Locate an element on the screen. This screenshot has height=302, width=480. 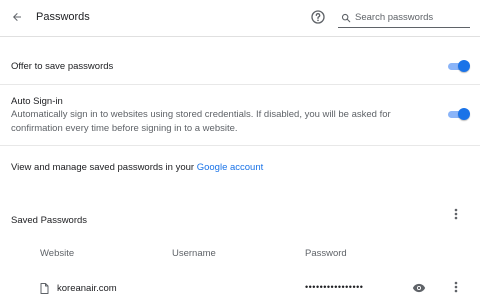
auto-signin-toggle is located at coordinates (458, 114).